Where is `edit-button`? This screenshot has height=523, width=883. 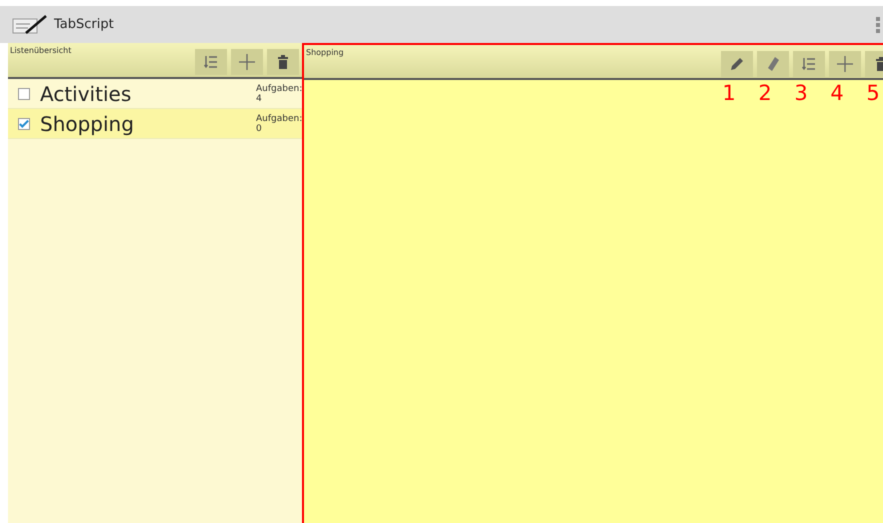 edit-button is located at coordinates (737, 64).